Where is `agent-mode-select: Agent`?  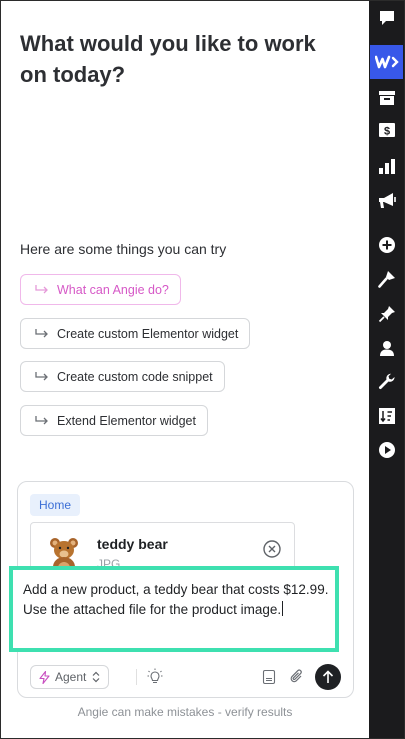
agent-mode-select: Agent is located at coordinates (70, 677).